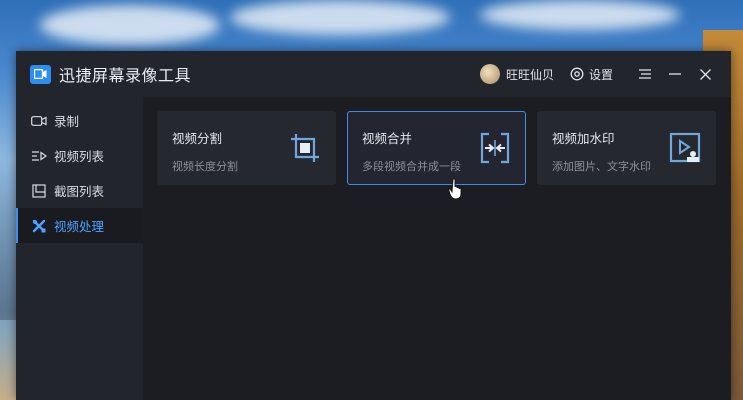 The width and height of the screenshot is (743, 400). I want to click on user-name: 旺旺仙贝, so click(530, 74).